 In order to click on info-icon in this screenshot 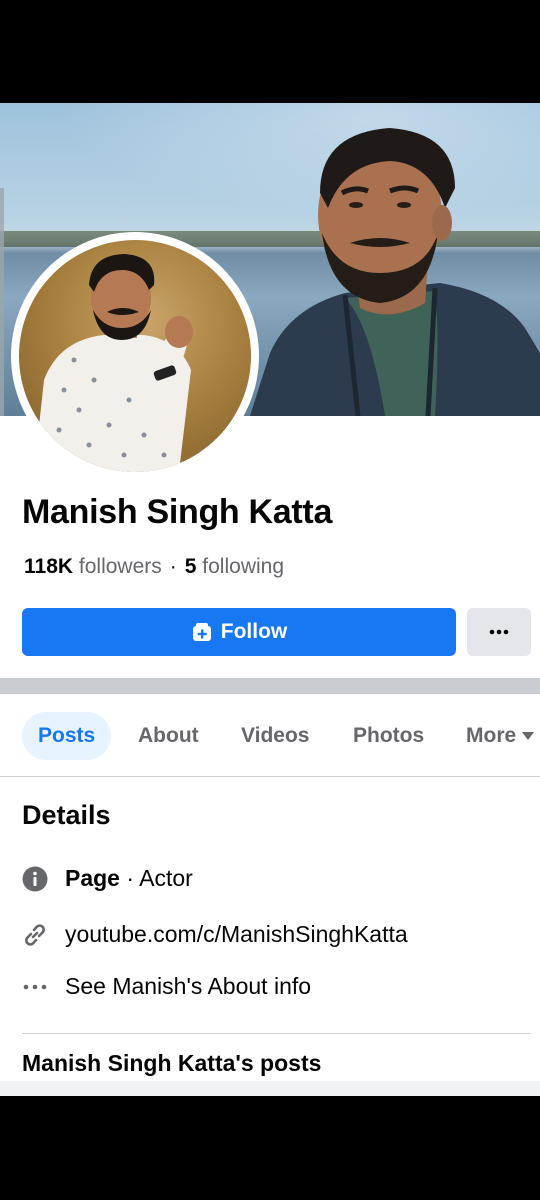, I will do `click(35, 879)`.